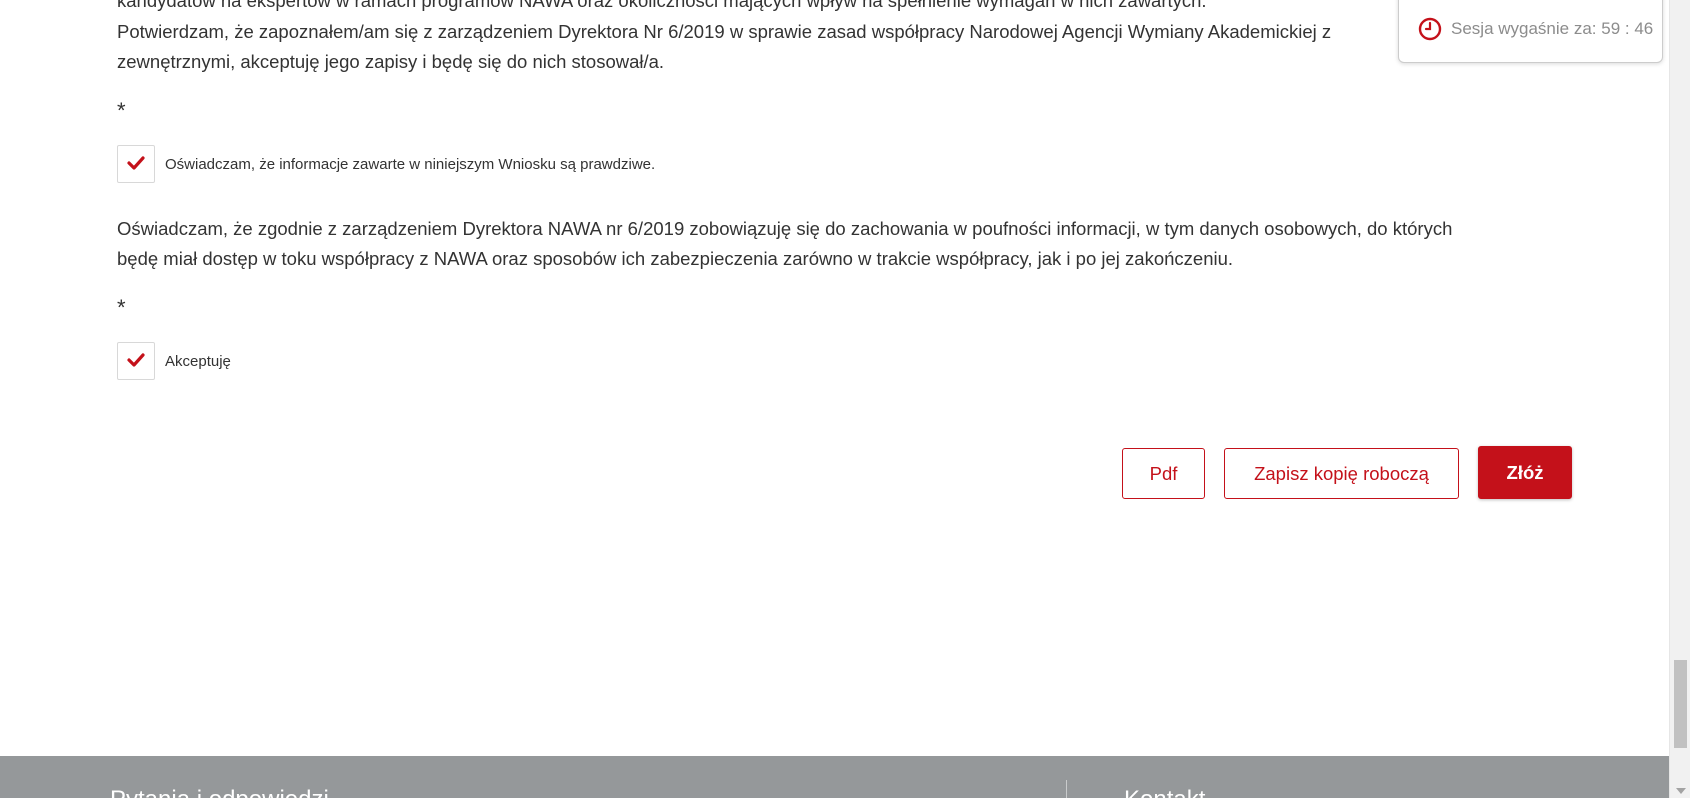  What do you see at coordinates (1679, 399) in the screenshot?
I see `vertical-scrollbar` at bounding box center [1679, 399].